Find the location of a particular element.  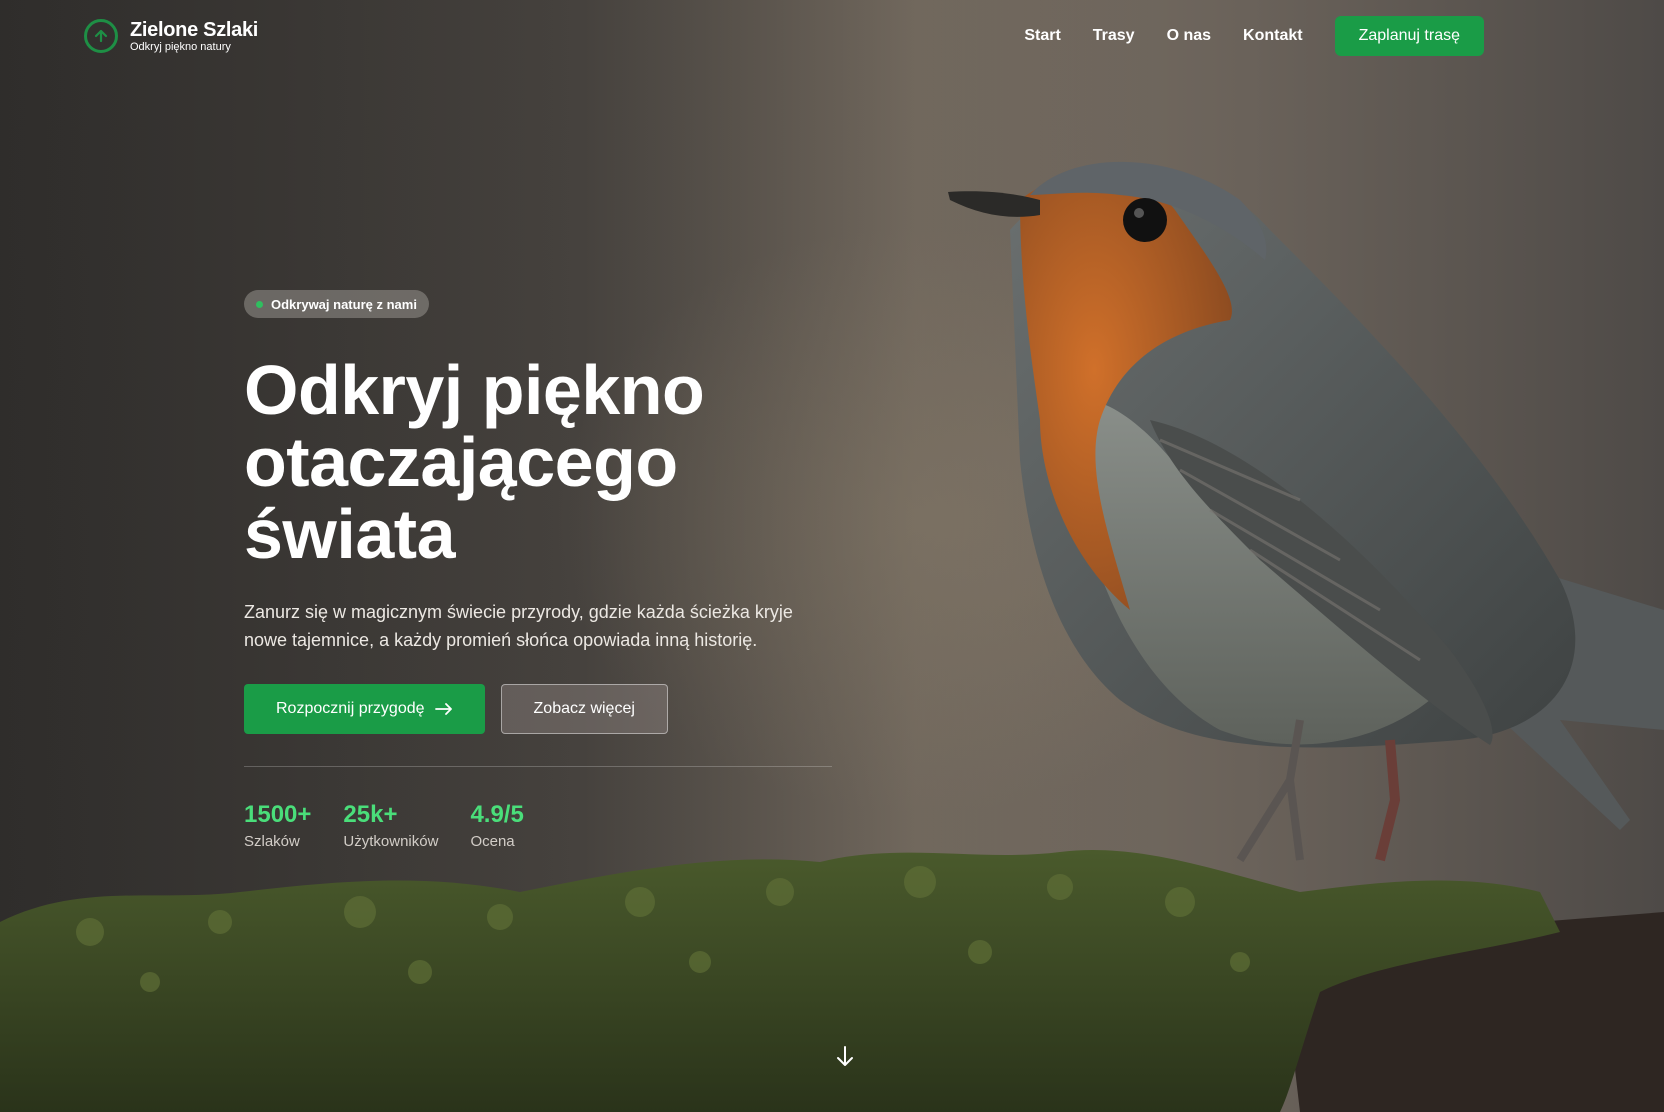

stat-trails: 1500+ Szlaków is located at coordinates (277, 825).